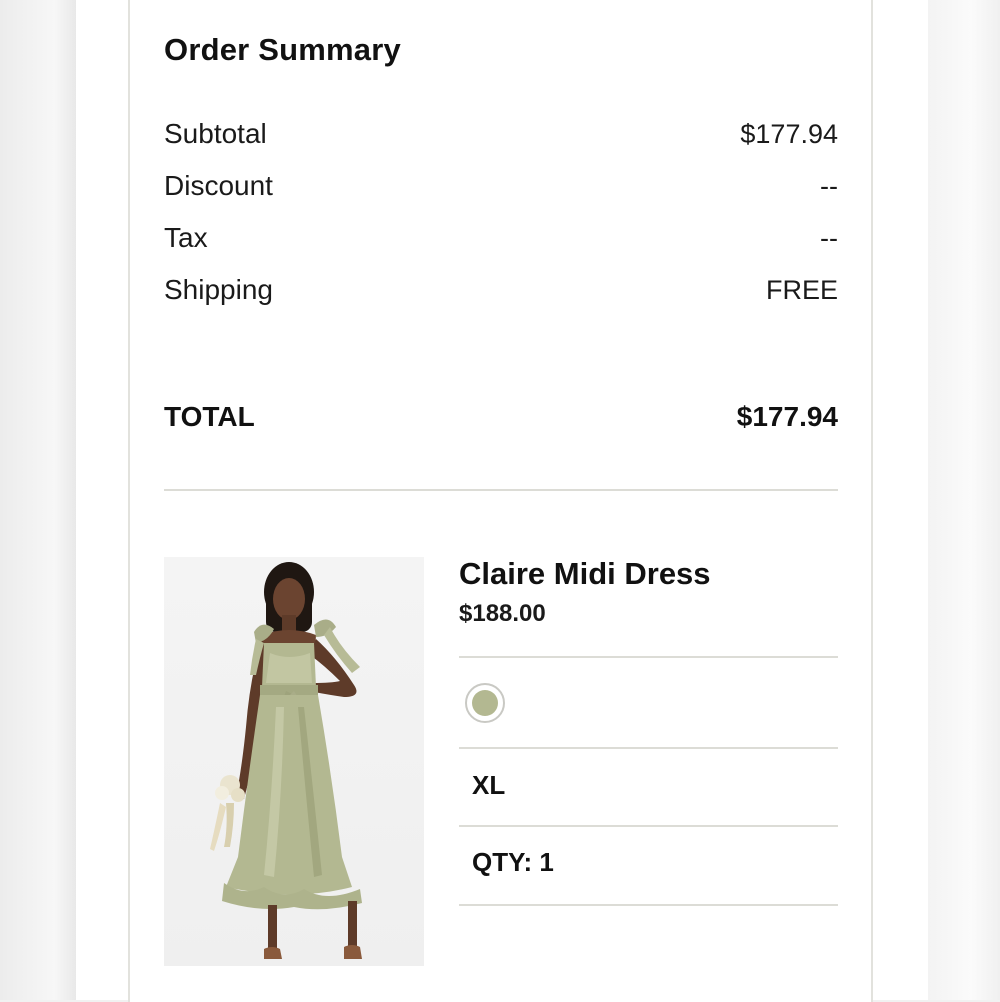  Describe the element at coordinates (964, 500) in the screenshot. I see `background-right` at that location.